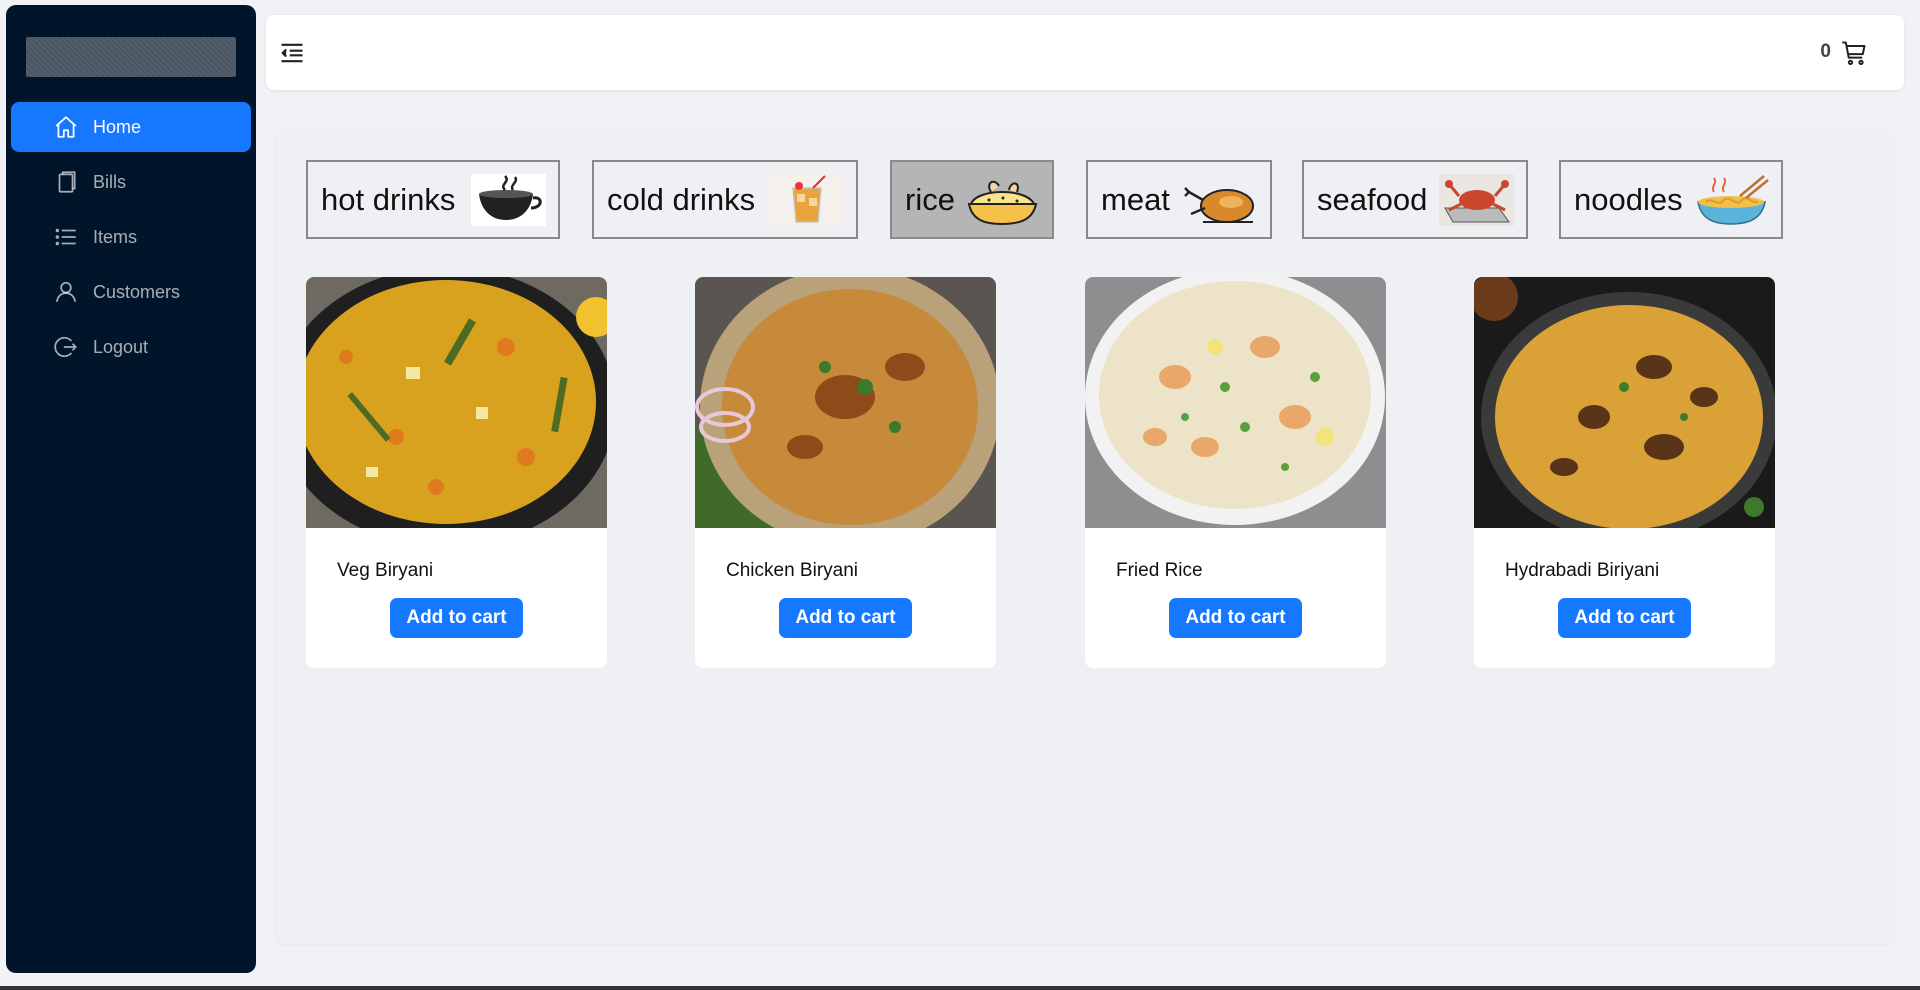 This screenshot has height=990, width=1920. I want to click on user-icon, so click(66, 292).